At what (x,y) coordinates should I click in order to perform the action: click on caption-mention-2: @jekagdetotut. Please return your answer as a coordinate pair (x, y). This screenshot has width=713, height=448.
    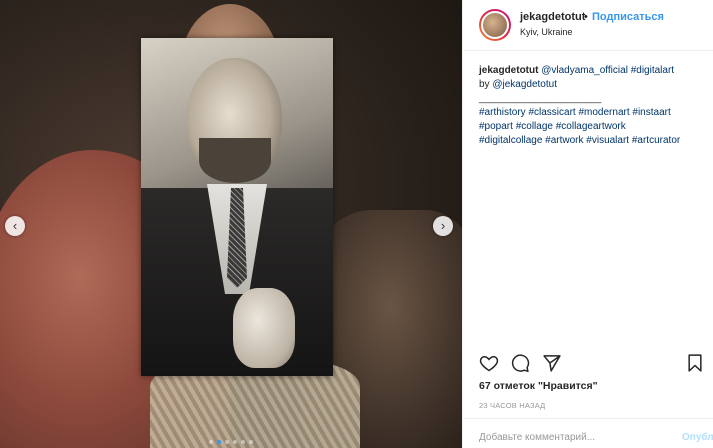
    Looking at the image, I should click on (524, 84).